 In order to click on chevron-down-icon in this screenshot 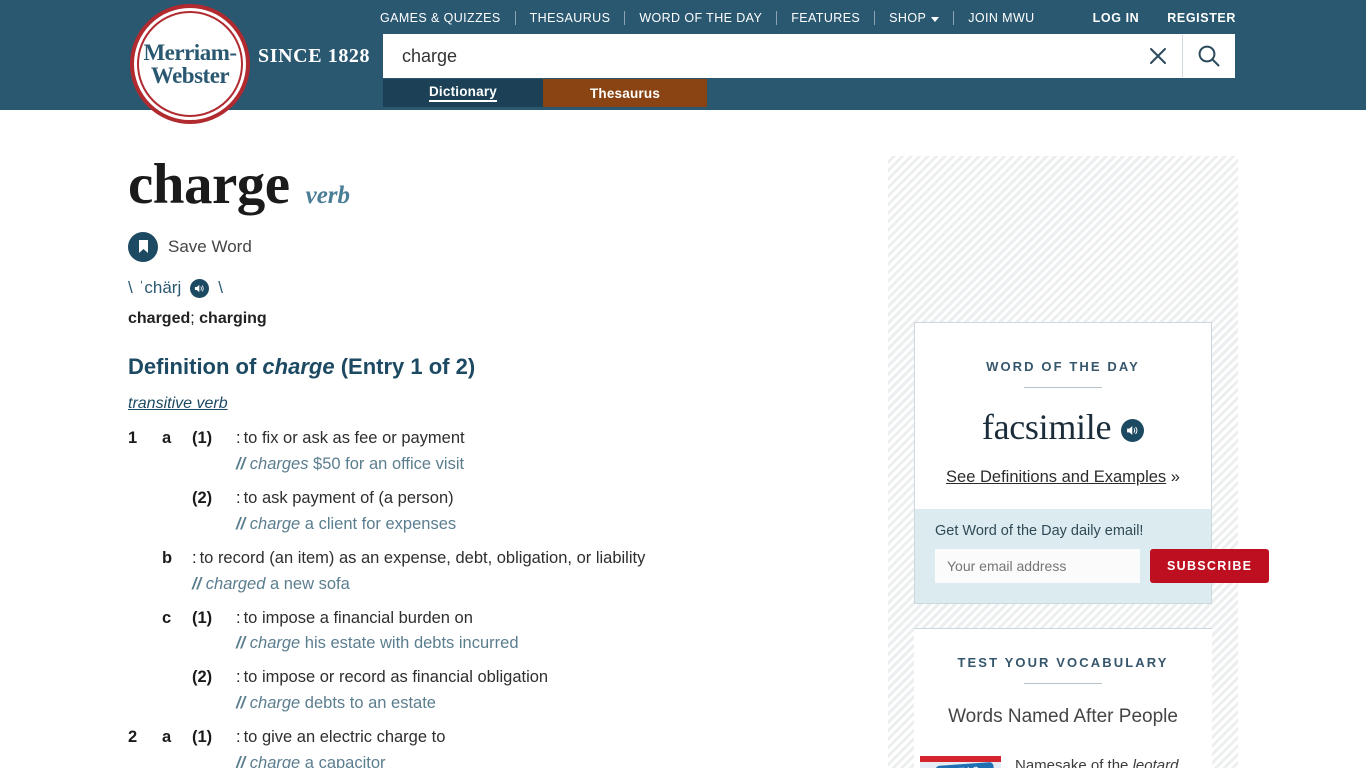, I will do `click(935, 19)`.